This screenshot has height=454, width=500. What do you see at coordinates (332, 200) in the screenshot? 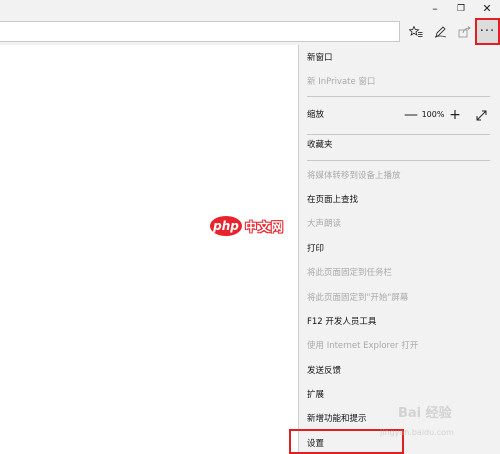
I see `menu-item-find-on-page: 在页面上查找` at bounding box center [332, 200].